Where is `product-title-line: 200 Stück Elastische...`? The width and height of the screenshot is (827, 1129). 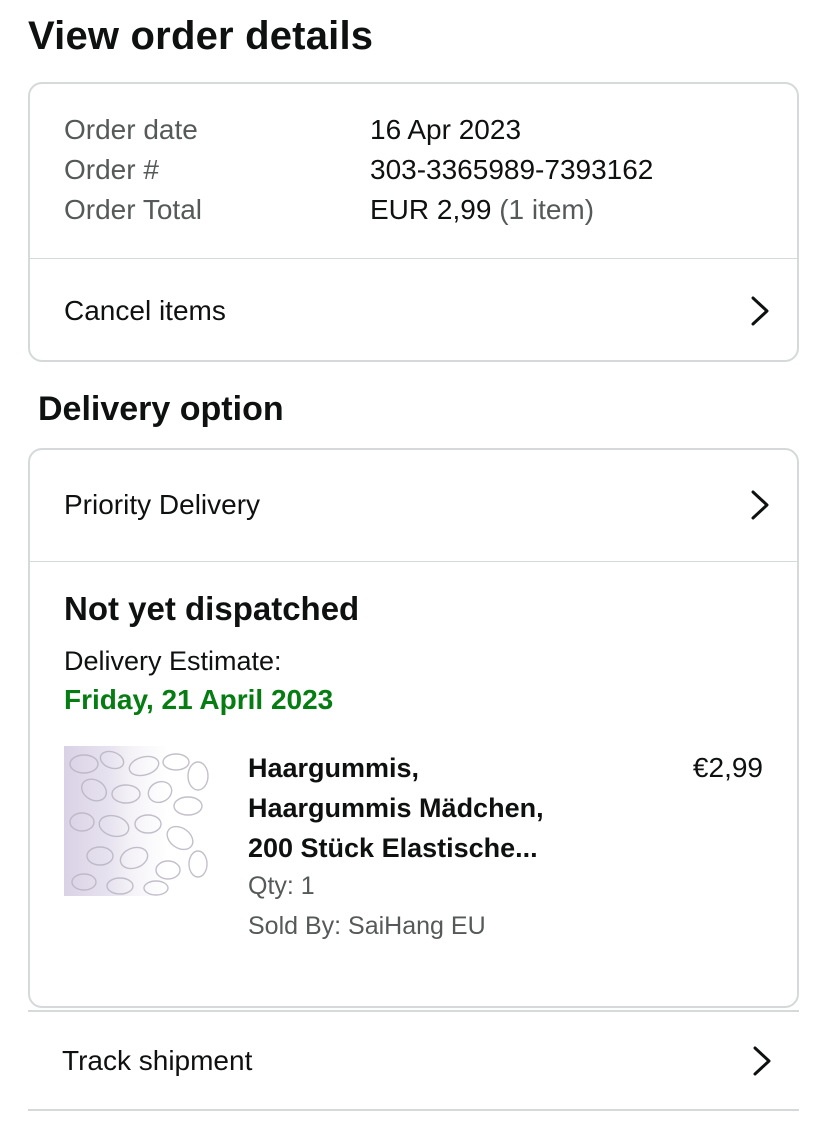
product-title-line: 200 Stück Elastische... is located at coordinates (393, 848).